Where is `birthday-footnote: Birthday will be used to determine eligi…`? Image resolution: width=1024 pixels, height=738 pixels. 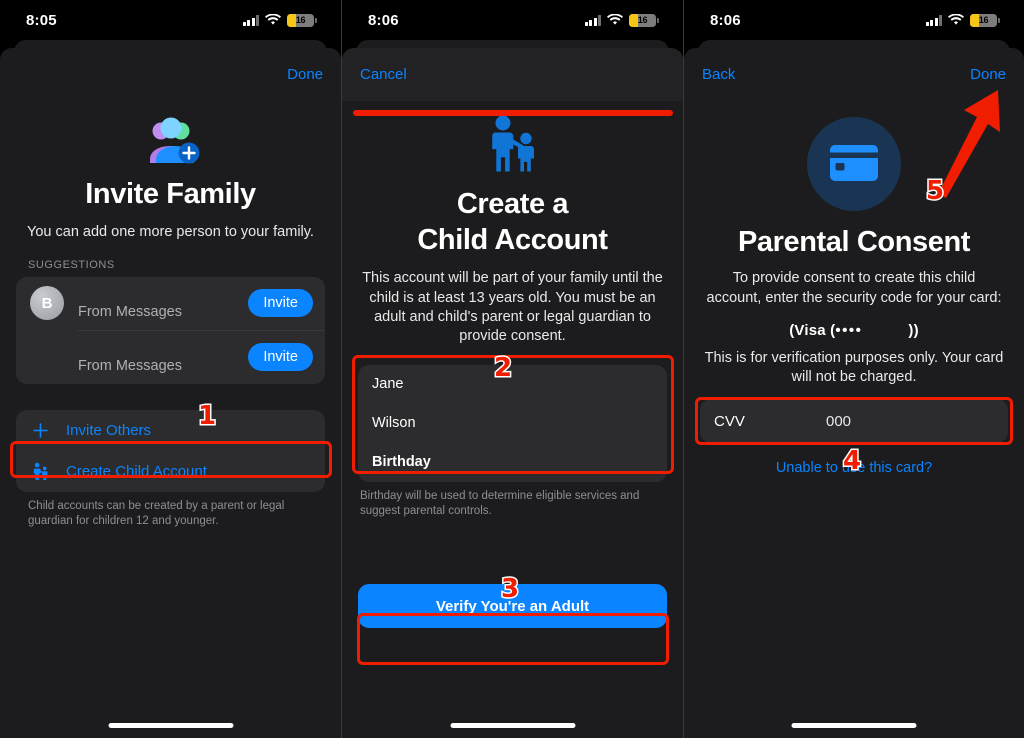
birthday-footnote: Birthday will be used to determine eligi… is located at coordinates (500, 503).